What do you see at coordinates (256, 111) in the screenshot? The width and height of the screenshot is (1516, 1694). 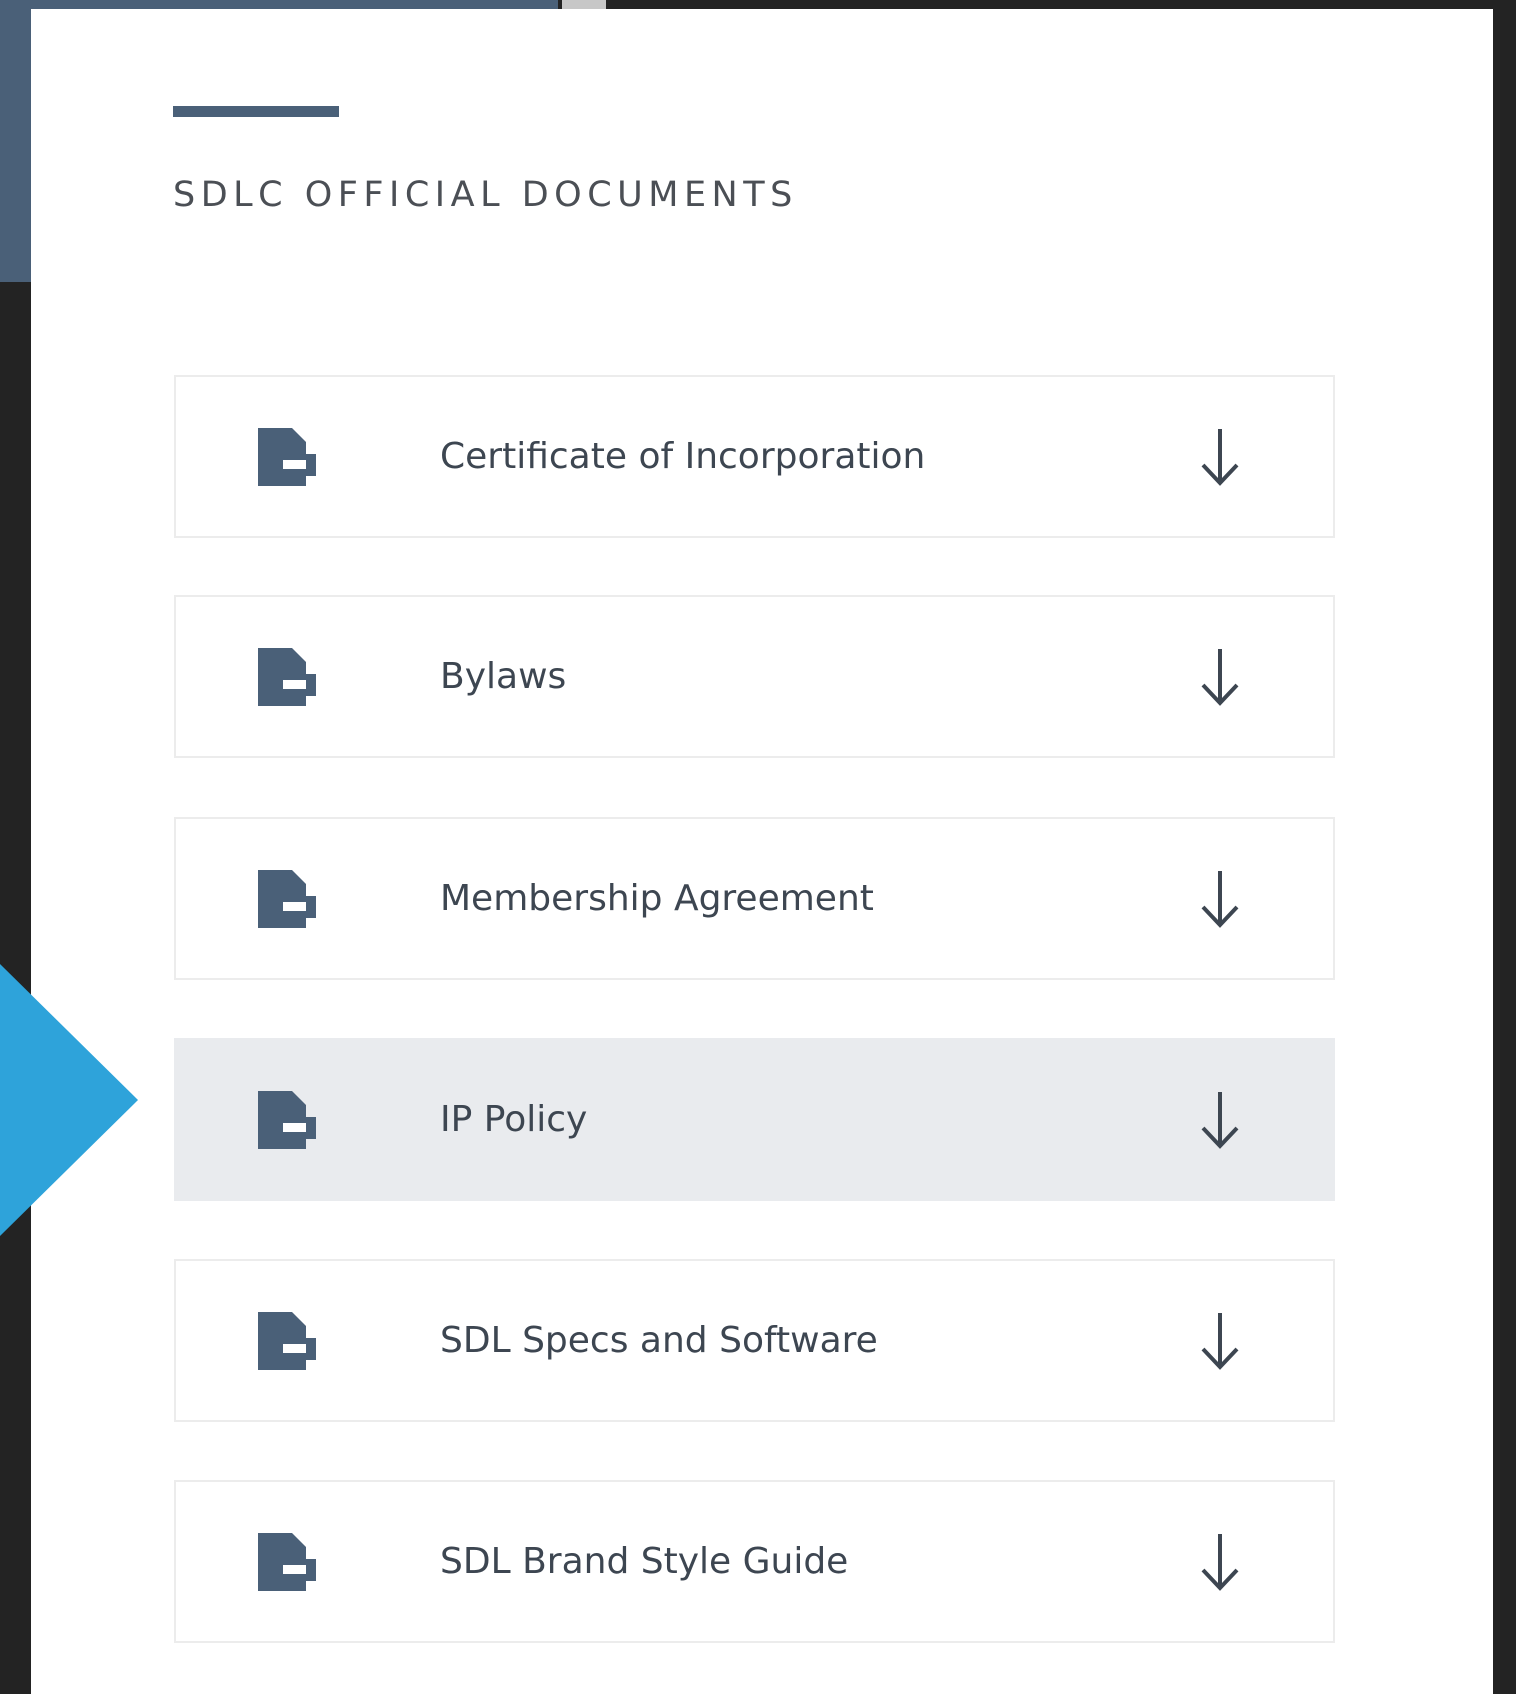 I see `section-accent-bar` at bounding box center [256, 111].